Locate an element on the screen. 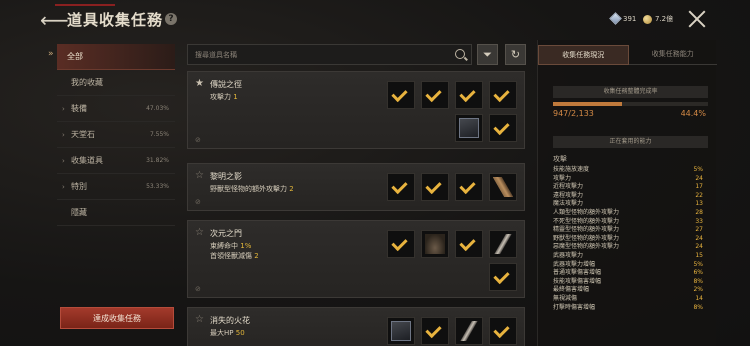 This screenshot has width=750, height=346. stat-row: 打擊時傷害增幅 8% is located at coordinates (628, 308).